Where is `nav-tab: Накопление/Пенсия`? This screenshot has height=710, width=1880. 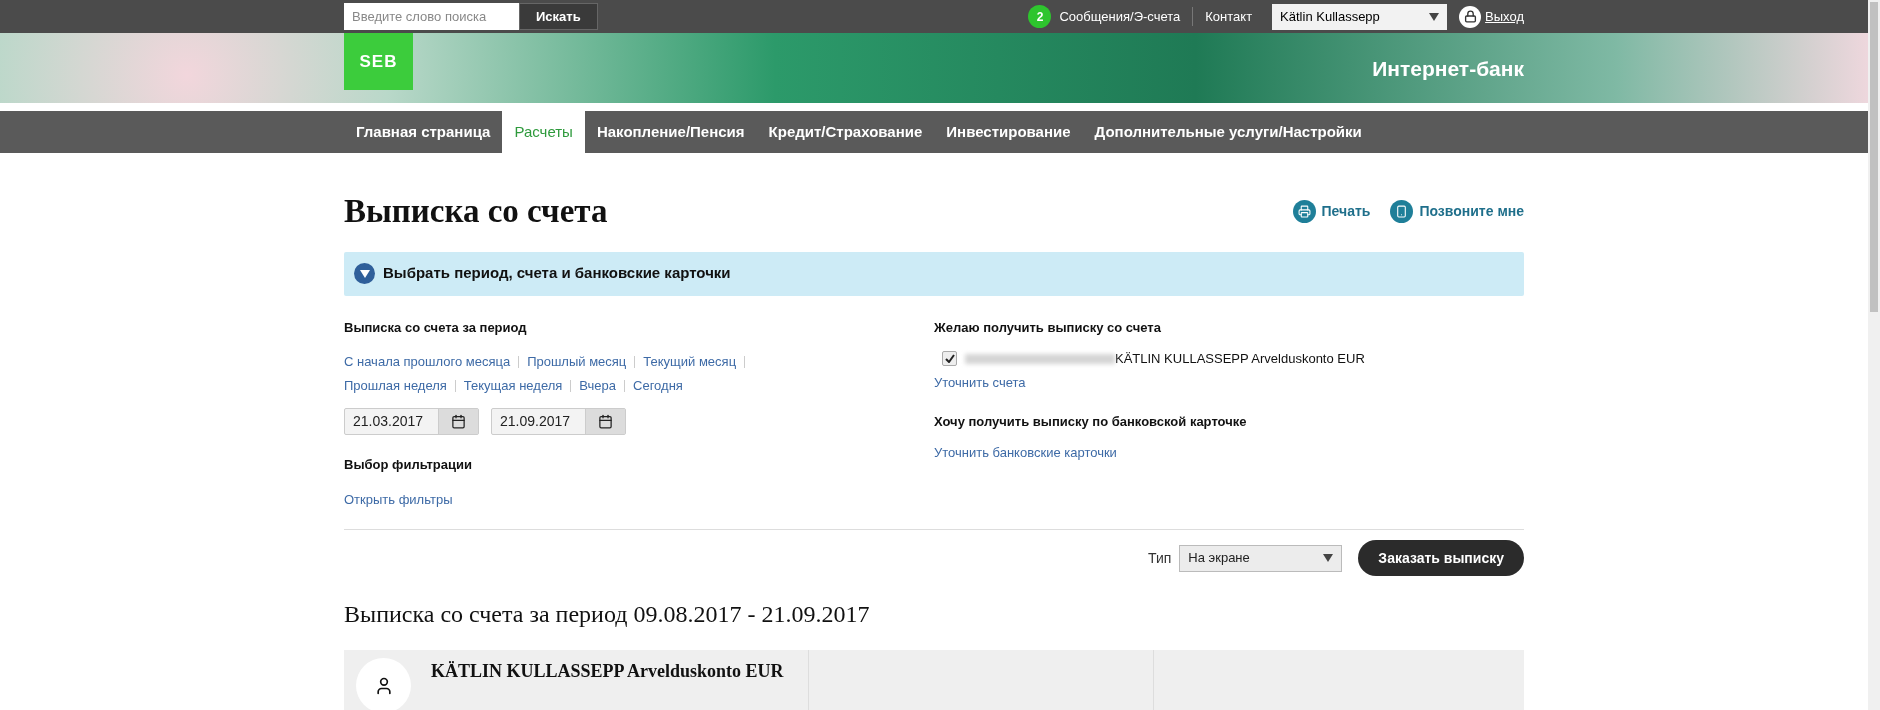
nav-tab: Накопление/Пенсия is located at coordinates (670, 132).